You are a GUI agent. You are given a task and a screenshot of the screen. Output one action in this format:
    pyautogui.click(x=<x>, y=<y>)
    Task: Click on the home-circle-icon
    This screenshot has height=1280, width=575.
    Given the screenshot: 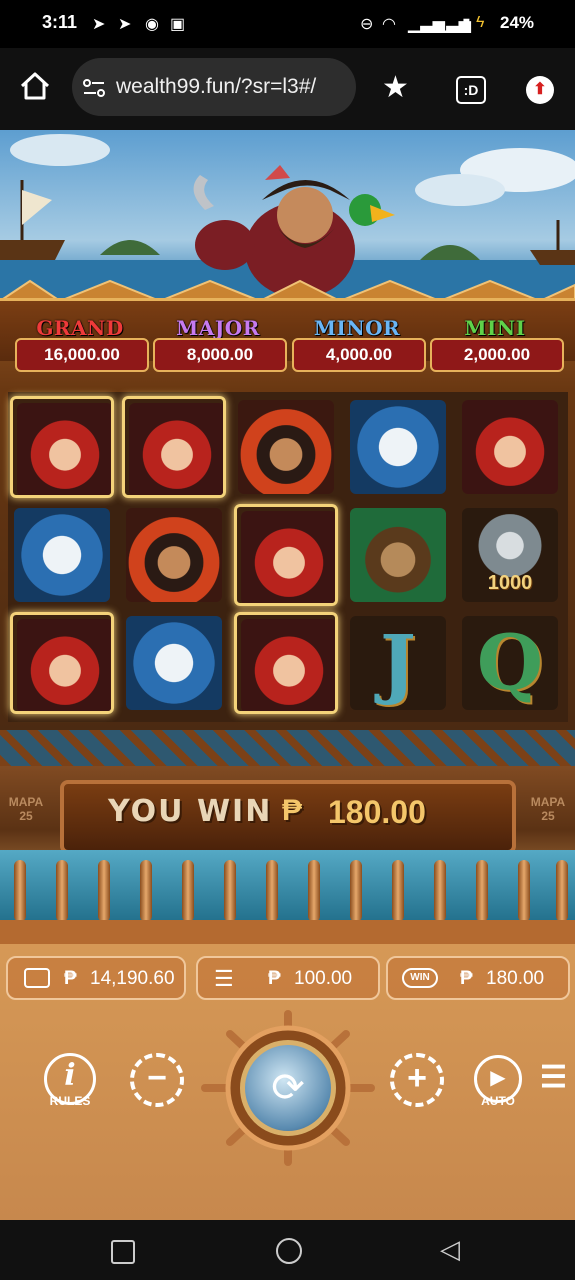 What is the action you would take?
    pyautogui.click(x=289, y=1251)
    